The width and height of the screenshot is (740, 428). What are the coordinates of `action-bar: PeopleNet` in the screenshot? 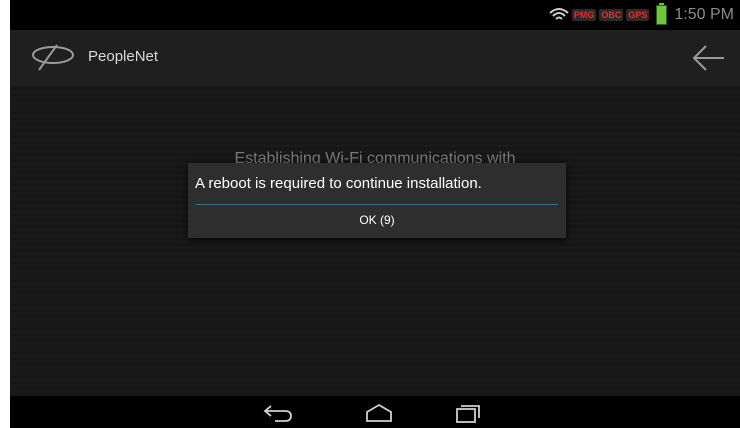 It's located at (375, 58).